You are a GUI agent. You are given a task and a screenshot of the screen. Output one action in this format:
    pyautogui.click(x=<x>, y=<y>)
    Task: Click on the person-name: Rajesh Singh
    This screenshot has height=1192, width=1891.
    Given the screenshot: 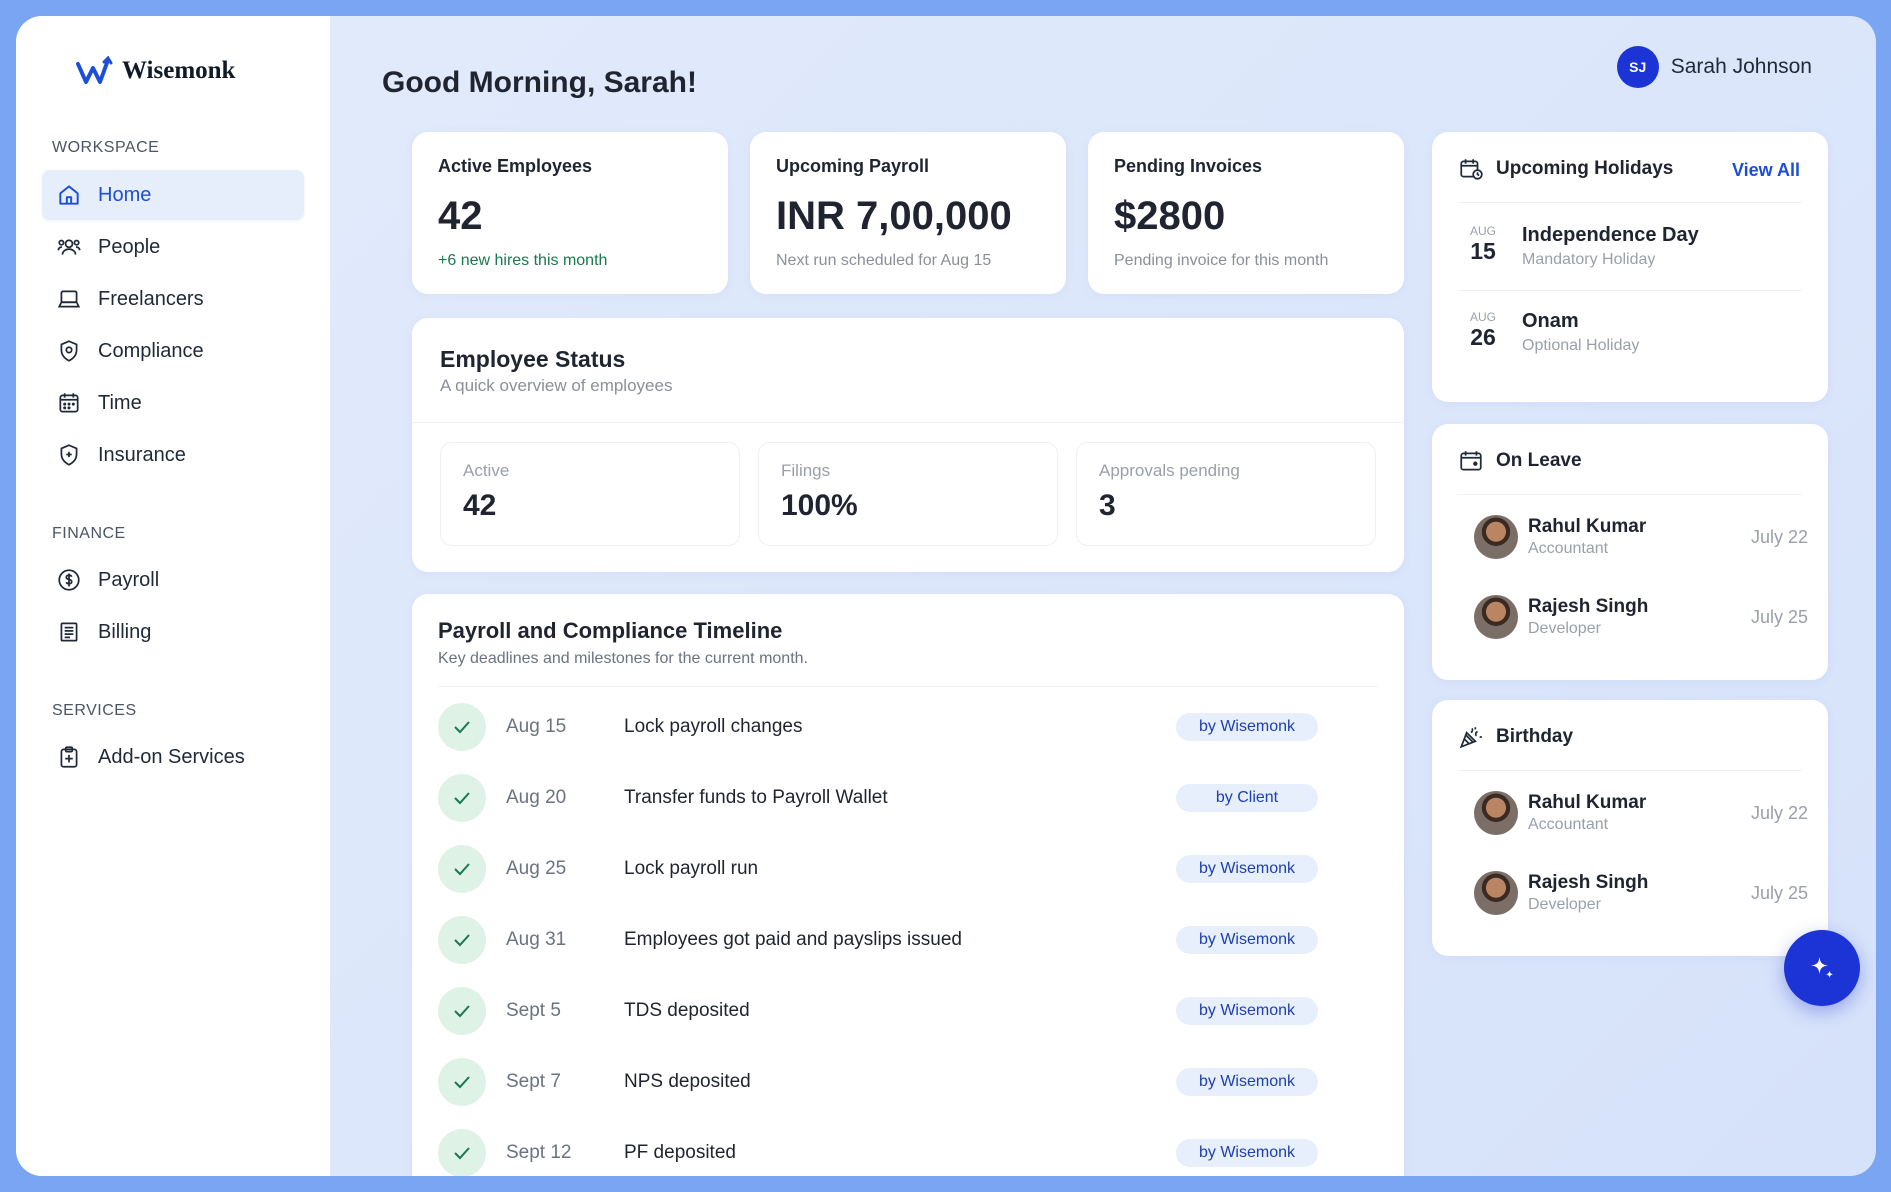 What is the action you would take?
    pyautogui.click(x=1588, y=882)
    